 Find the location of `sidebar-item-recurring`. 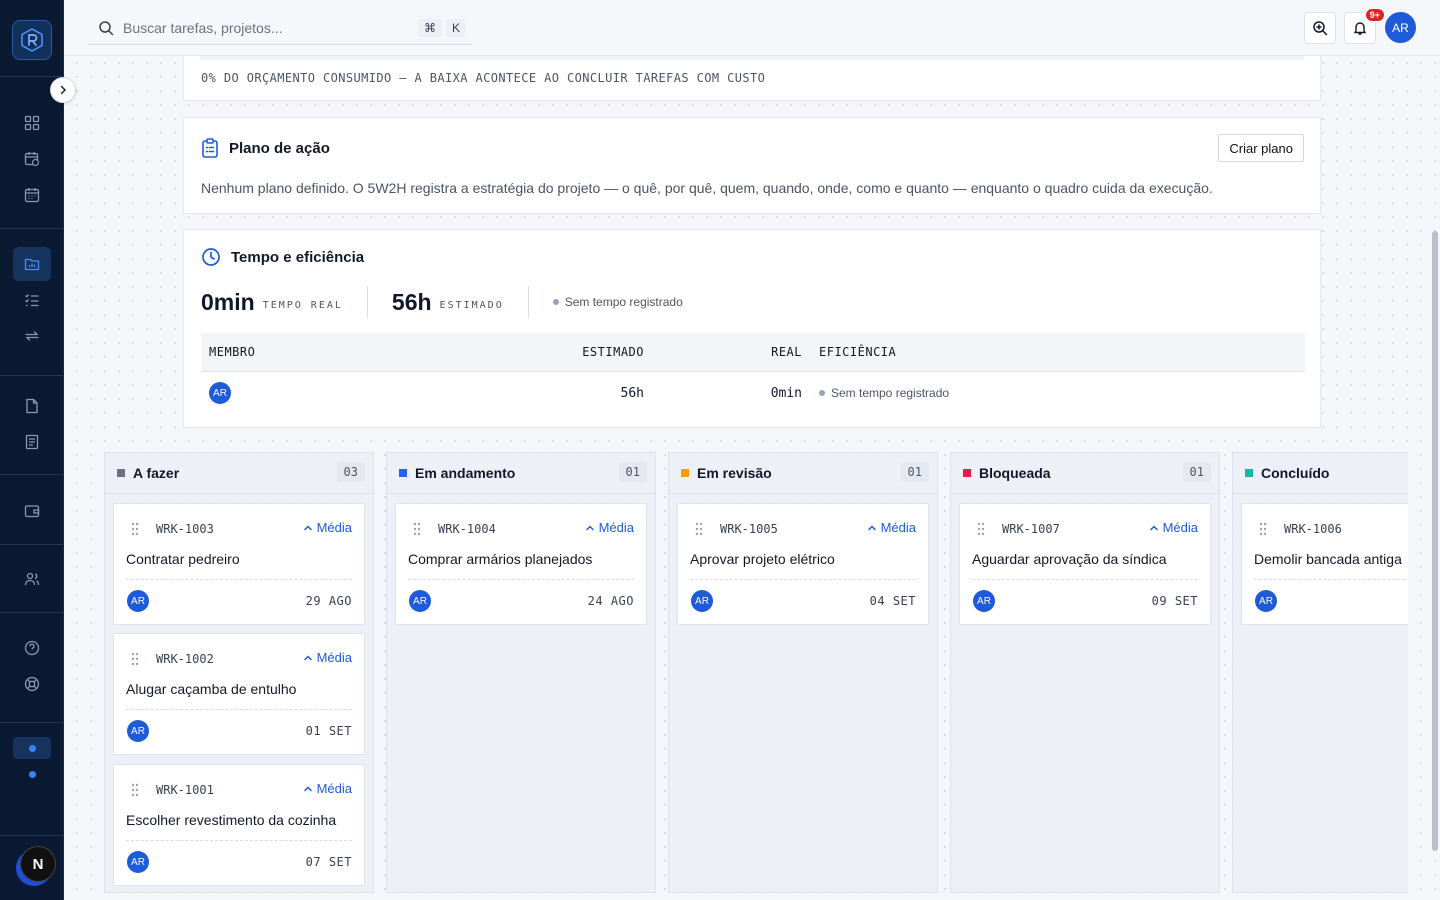

sidebar-item-recurring is located at coordinates (32, 336).